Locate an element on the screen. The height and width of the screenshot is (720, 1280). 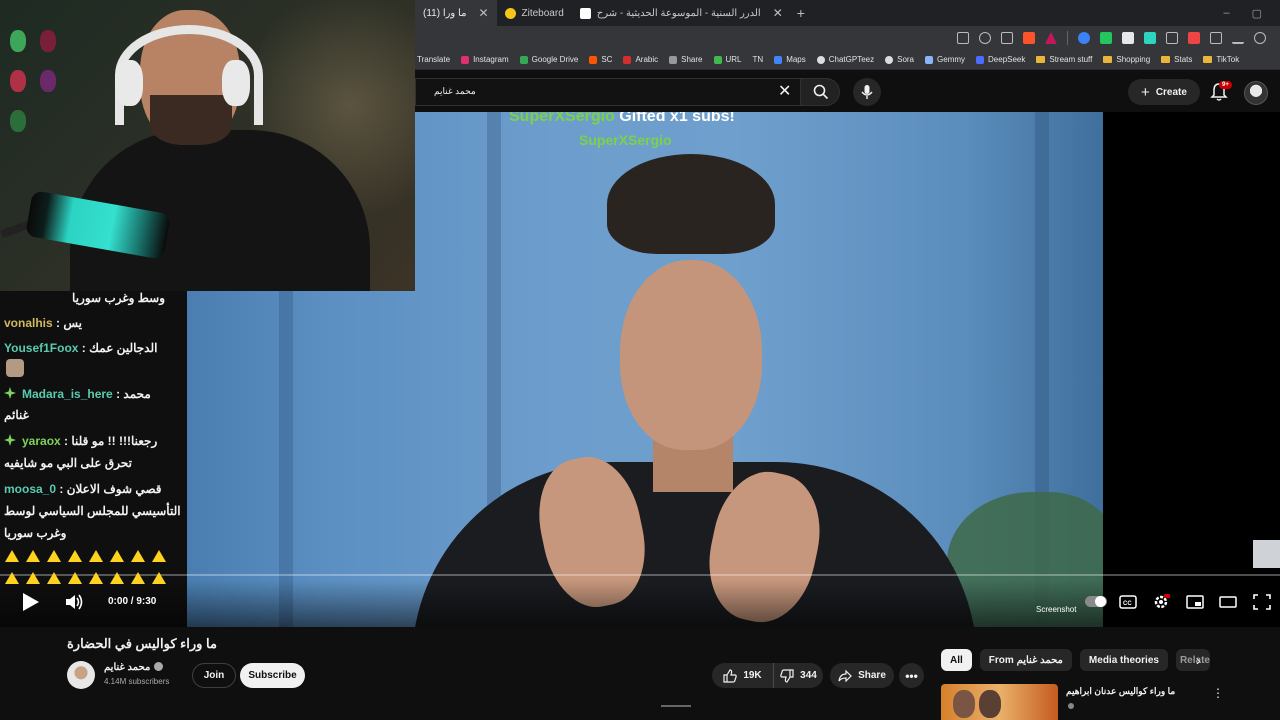
bookmark-gemmy: Gemmy is located at coordinates (945, 59).